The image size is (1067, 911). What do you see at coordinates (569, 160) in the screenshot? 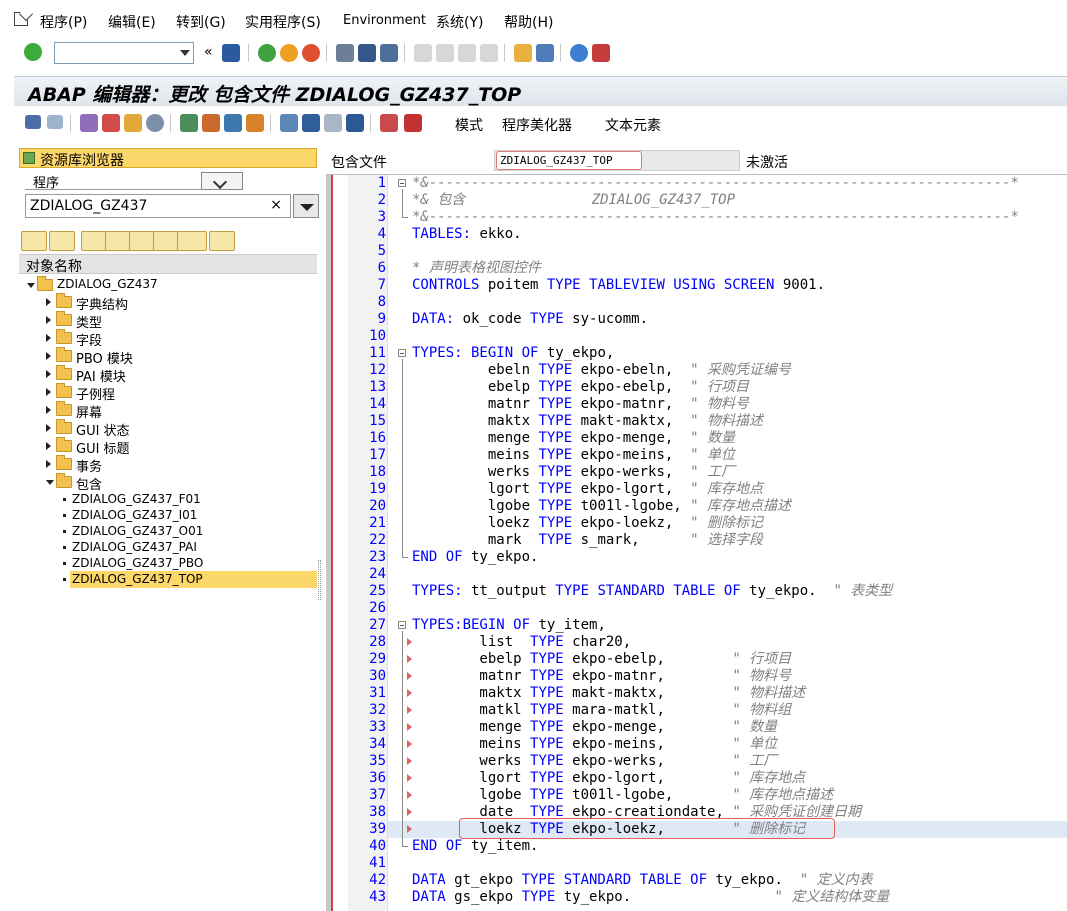
I see `include-name-field: ZDIALOG_GZ437_TOP` at bounding box center [569, 160].